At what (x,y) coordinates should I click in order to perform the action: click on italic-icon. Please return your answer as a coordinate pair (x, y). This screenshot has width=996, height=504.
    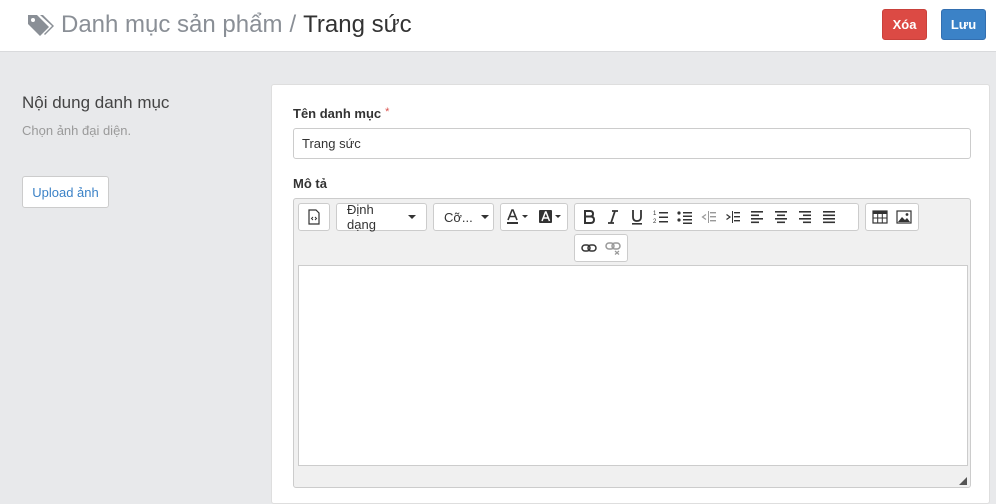
    Looking at the image, I should click on (613, 217).